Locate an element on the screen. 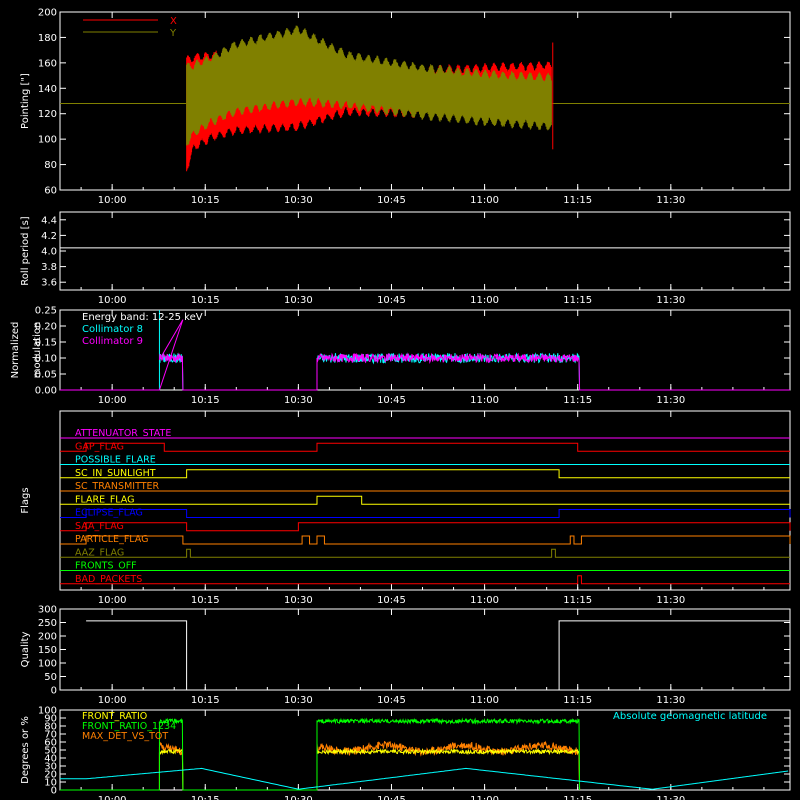 This screenshot has height=800, width=800. flag-label-gap-flag: GAP_FLAG is located at coordinates (99, 446).